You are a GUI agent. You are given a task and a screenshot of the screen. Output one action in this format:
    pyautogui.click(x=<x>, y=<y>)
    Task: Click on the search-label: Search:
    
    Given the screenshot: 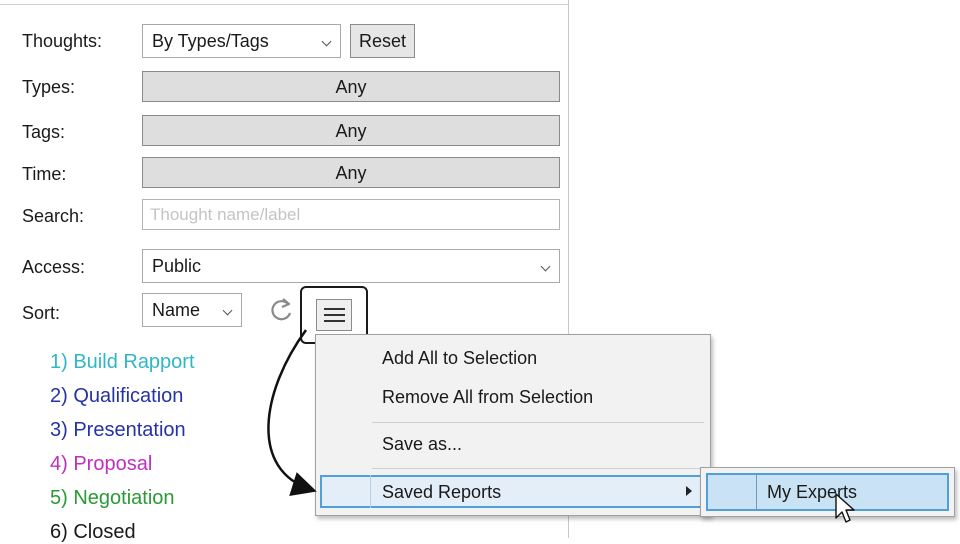 What is the action you would take?
    pyautogui.click(x=53, y=216)
    